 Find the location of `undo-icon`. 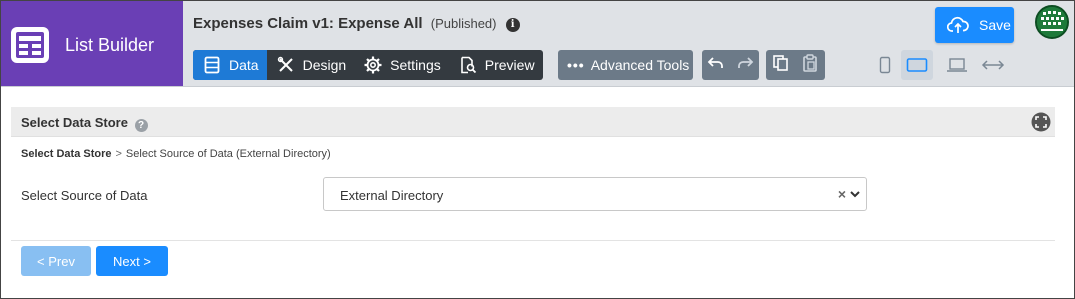

undo-icon is located at coordinates (716, 65).